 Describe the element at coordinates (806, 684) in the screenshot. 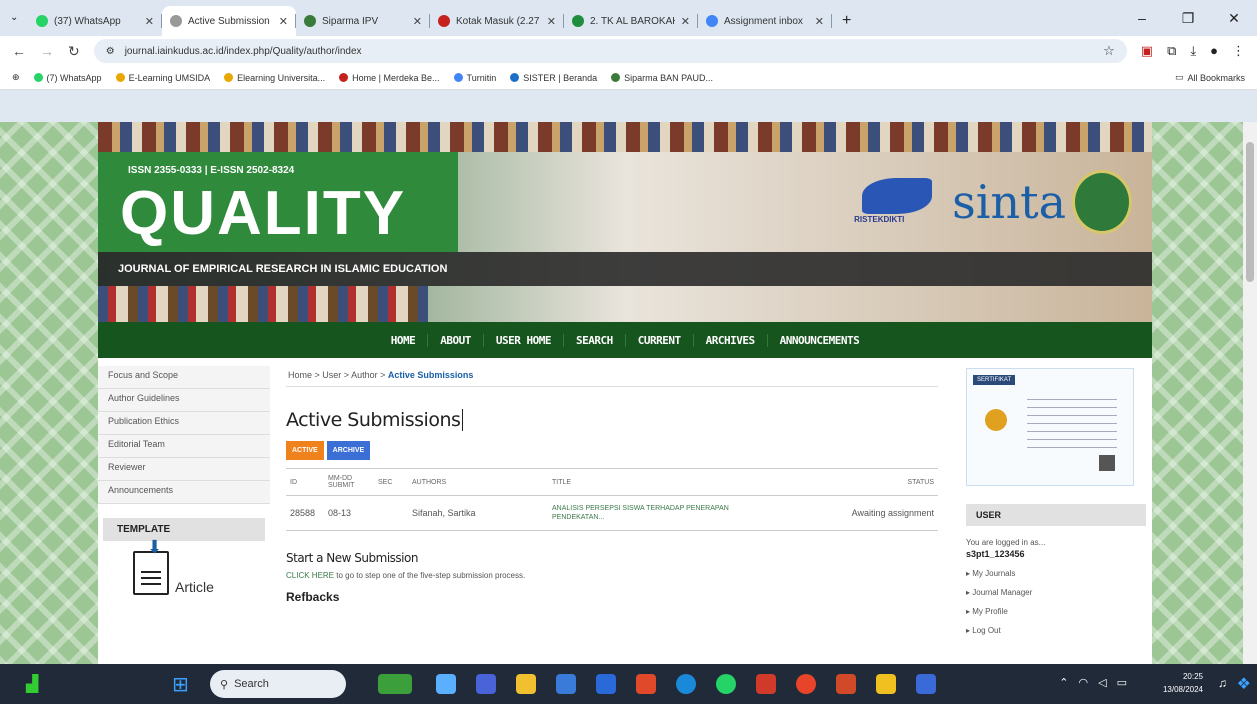

I see `chrome-icon` at that location.